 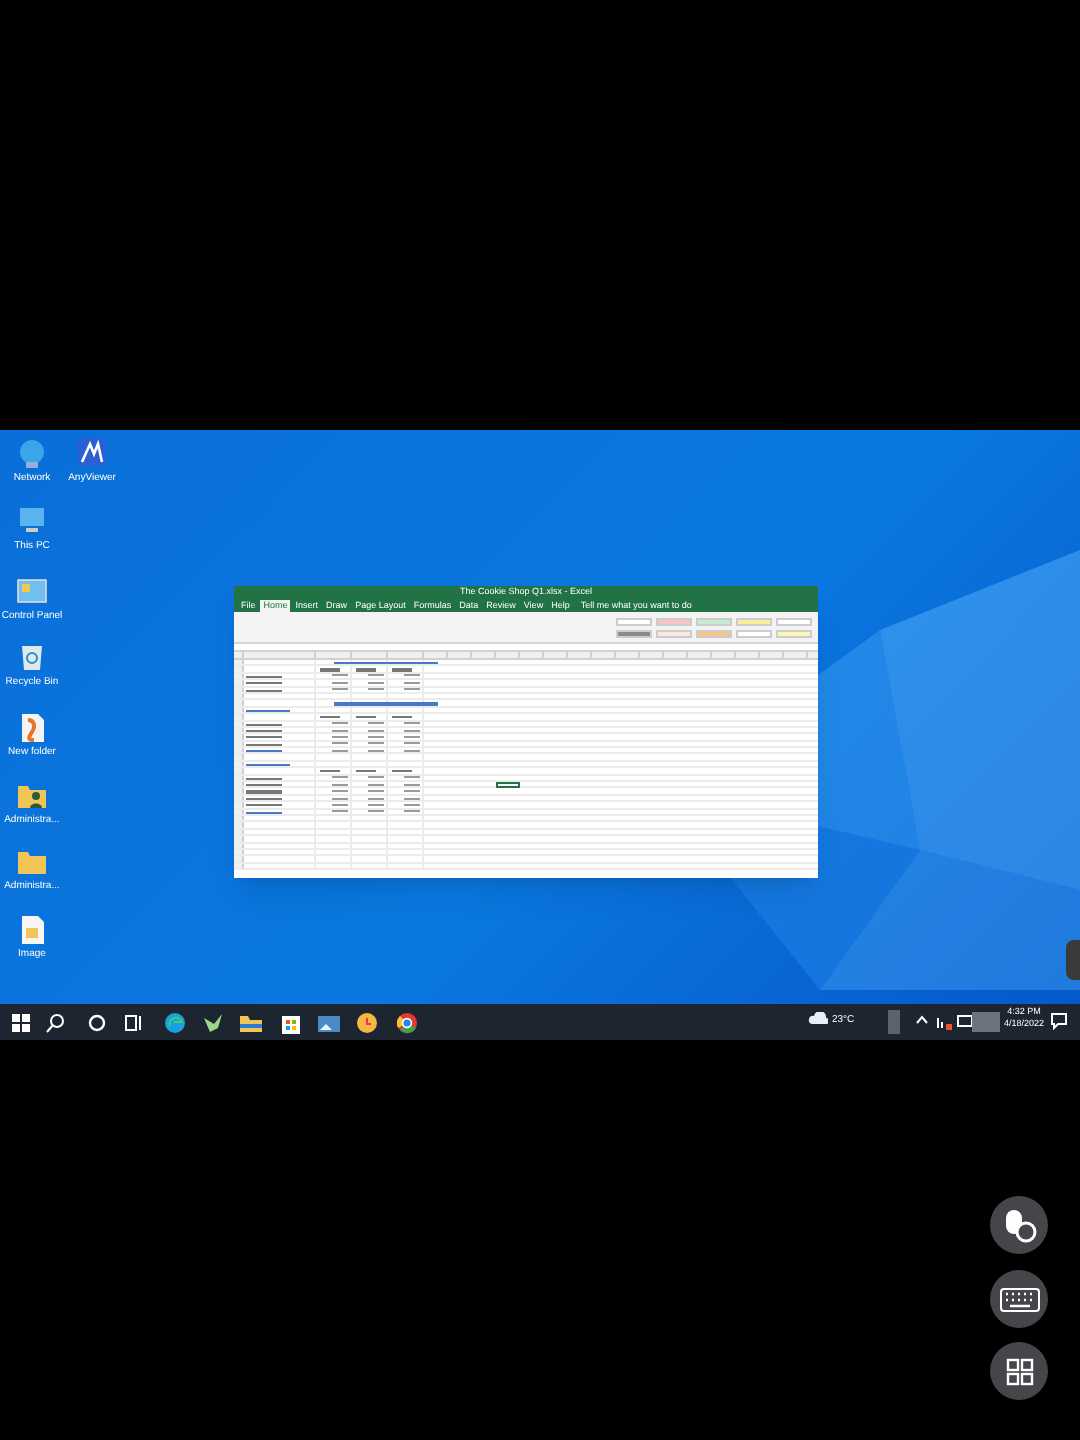 What do you see at coordinates (92, 454) in the screenshot?
I see `app-logo-icon` at bounding box center [92, 454].